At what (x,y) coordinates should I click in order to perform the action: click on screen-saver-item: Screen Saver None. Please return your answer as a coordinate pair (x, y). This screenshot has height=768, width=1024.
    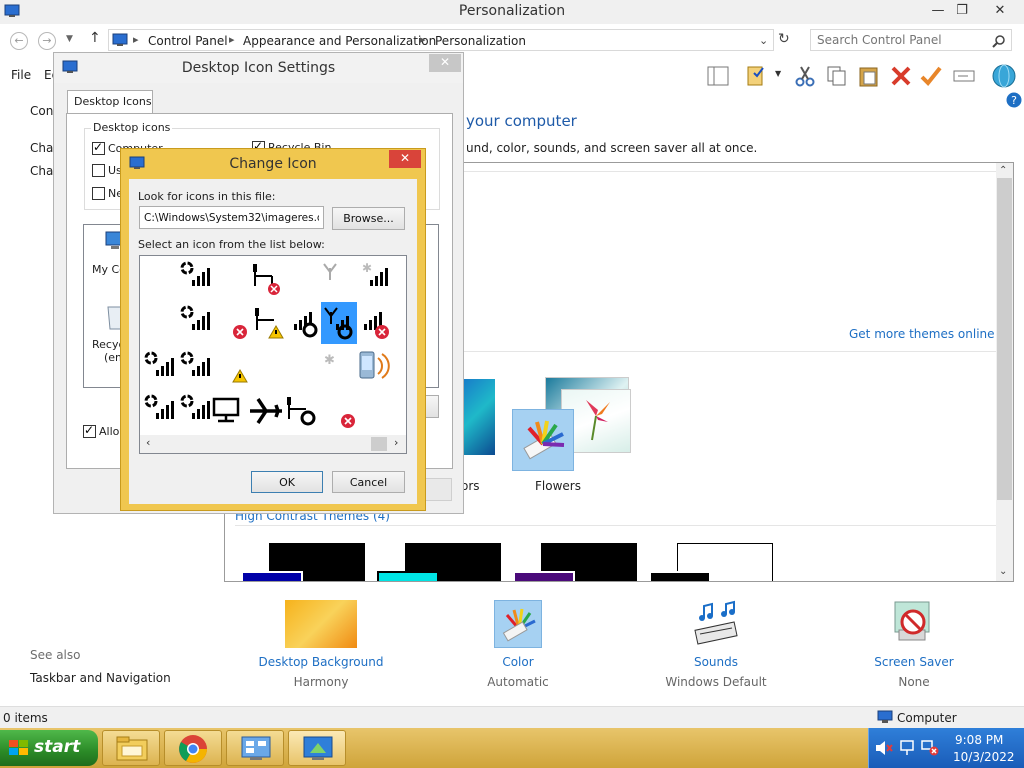
    Looking at the image, I should click on (914, 644).